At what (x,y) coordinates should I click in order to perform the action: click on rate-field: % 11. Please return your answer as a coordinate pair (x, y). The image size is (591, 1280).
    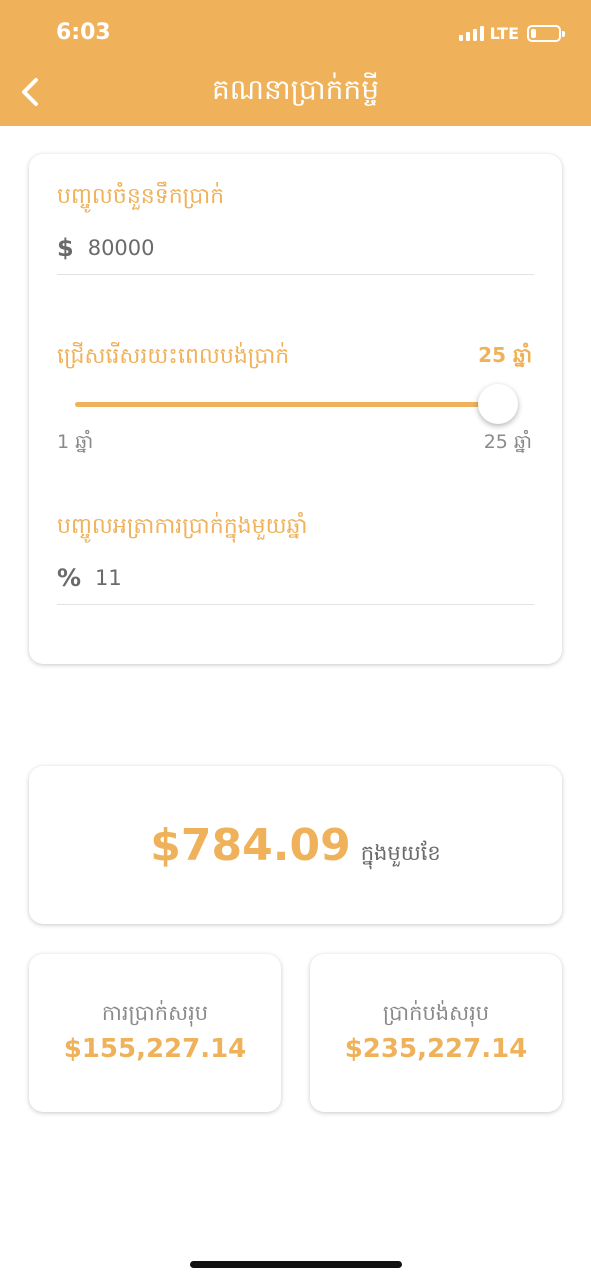
    Looking at the image, I should click on (295, 584).